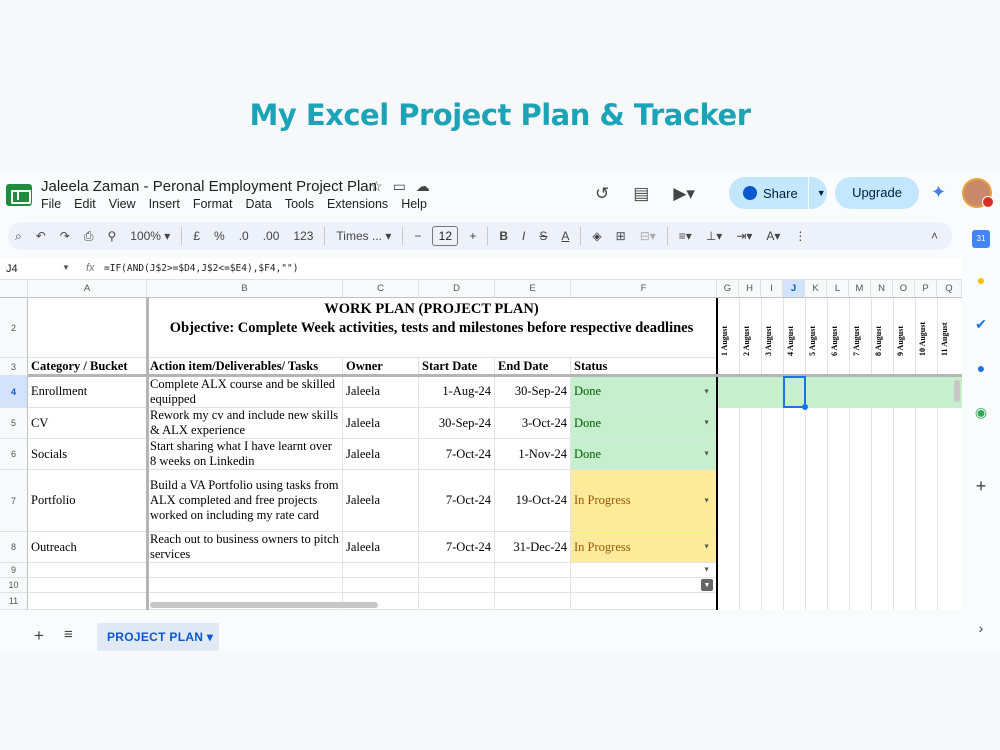 This screenshot has width=1000, height=750. I want to click on cell-category: Outreach, so click(87, 547).